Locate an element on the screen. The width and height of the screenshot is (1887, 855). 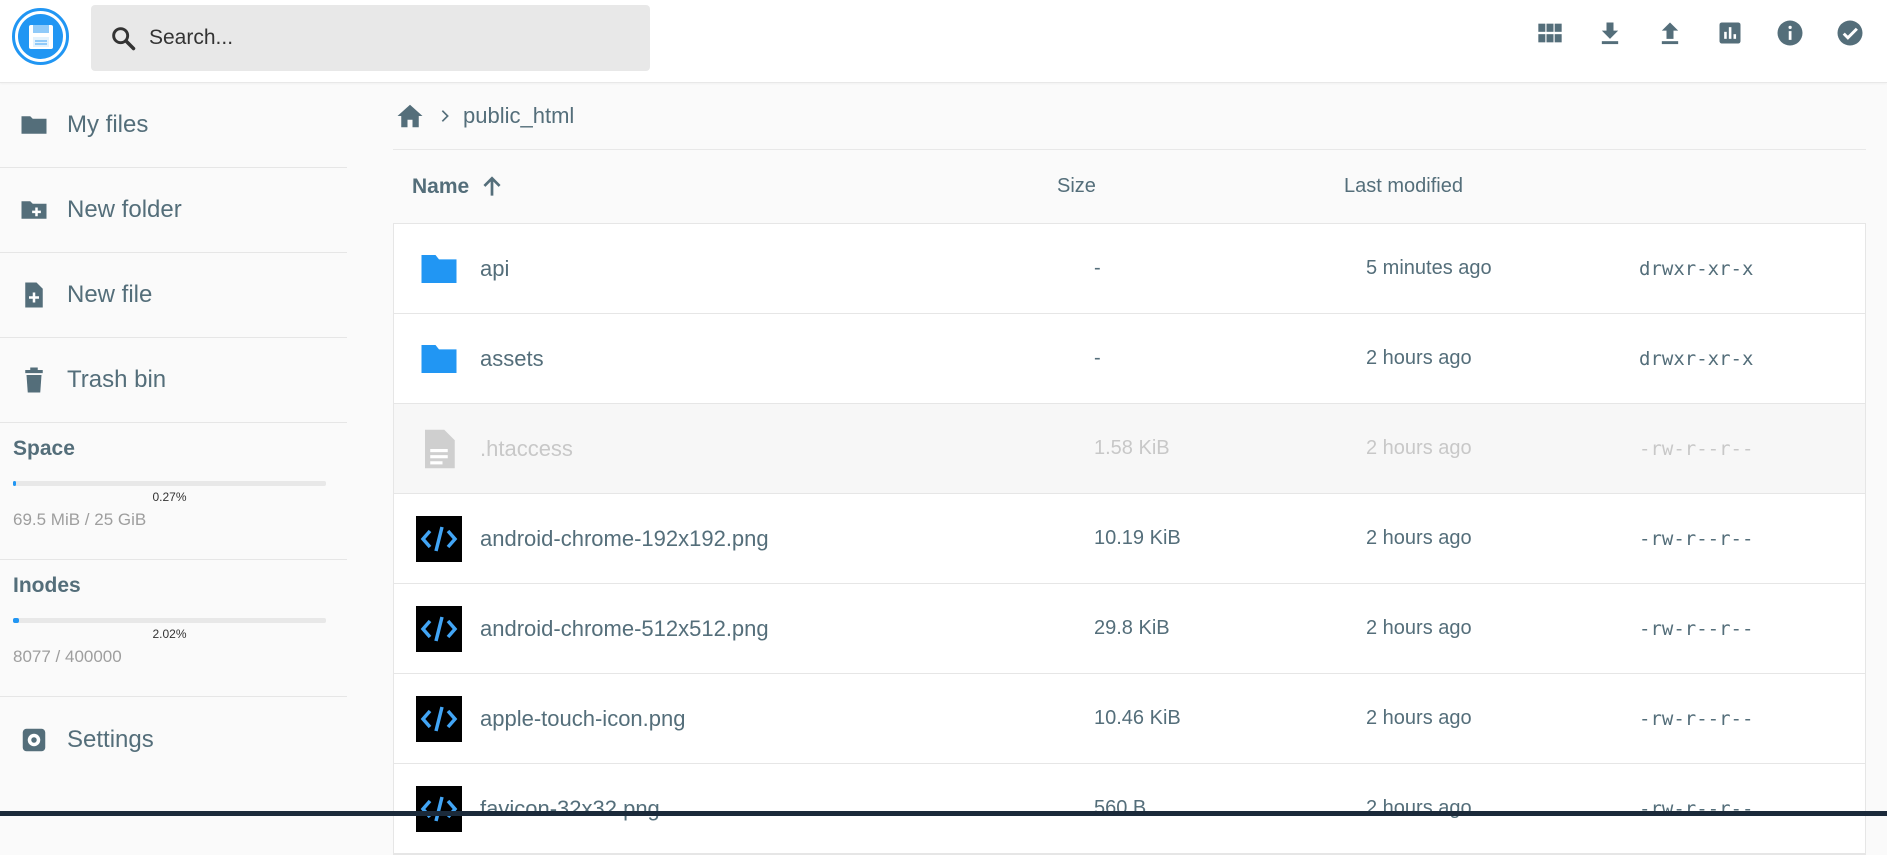
search-bar is located at coordinates (370, 38).